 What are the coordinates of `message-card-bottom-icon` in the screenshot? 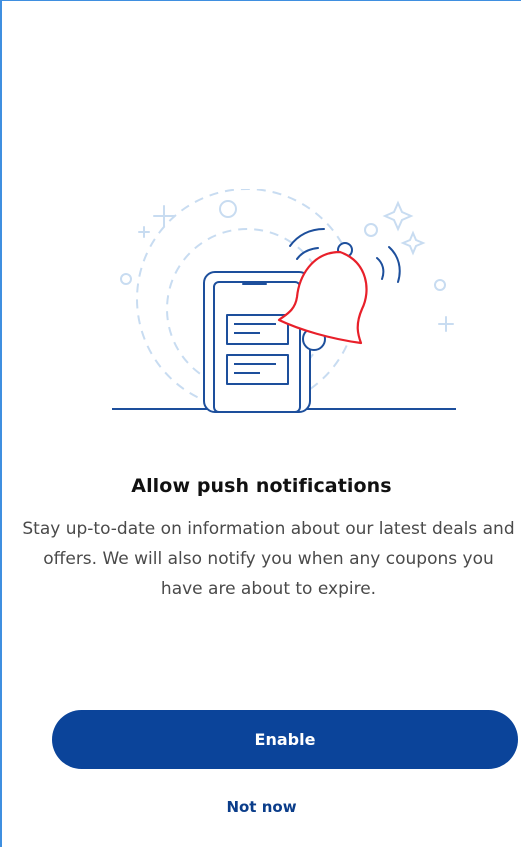 It's located at (257, 369).